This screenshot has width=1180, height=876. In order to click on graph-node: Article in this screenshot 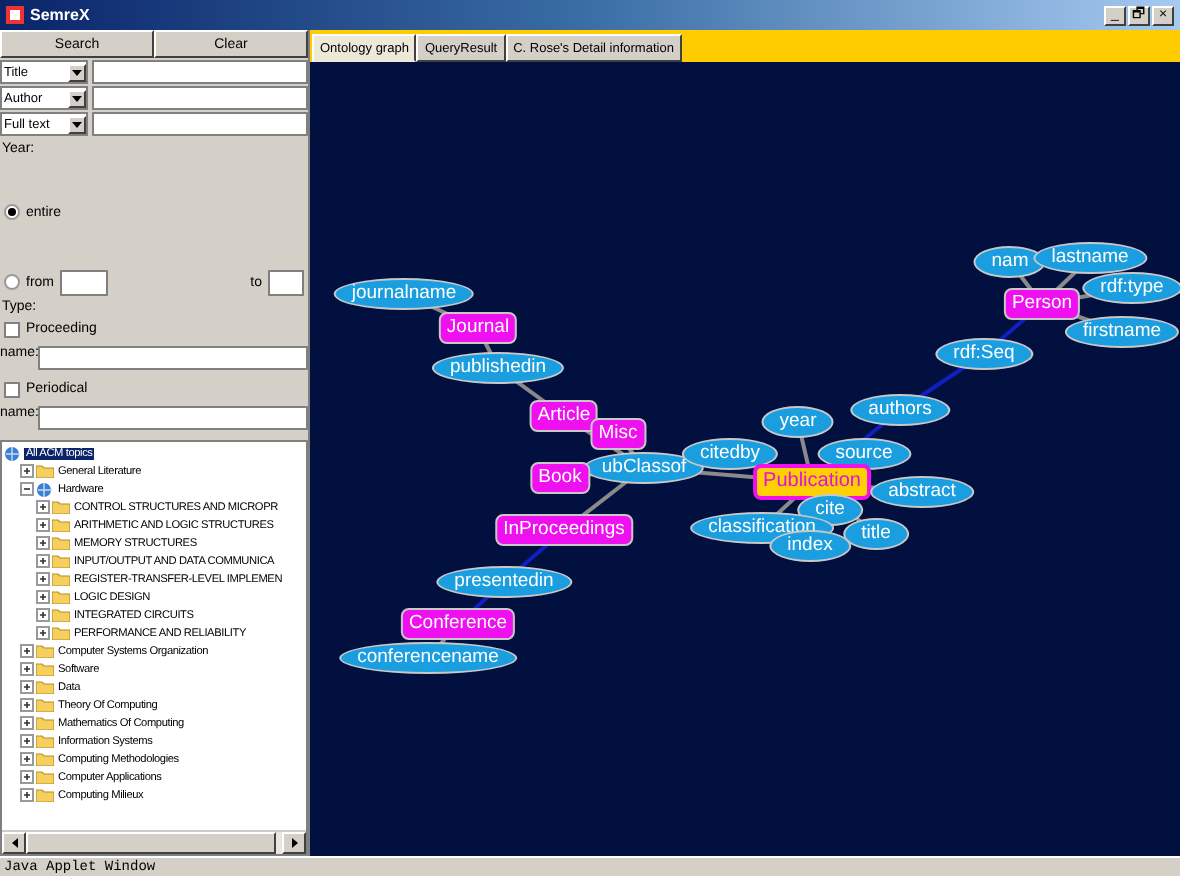, I will do `click(564, 416)`.